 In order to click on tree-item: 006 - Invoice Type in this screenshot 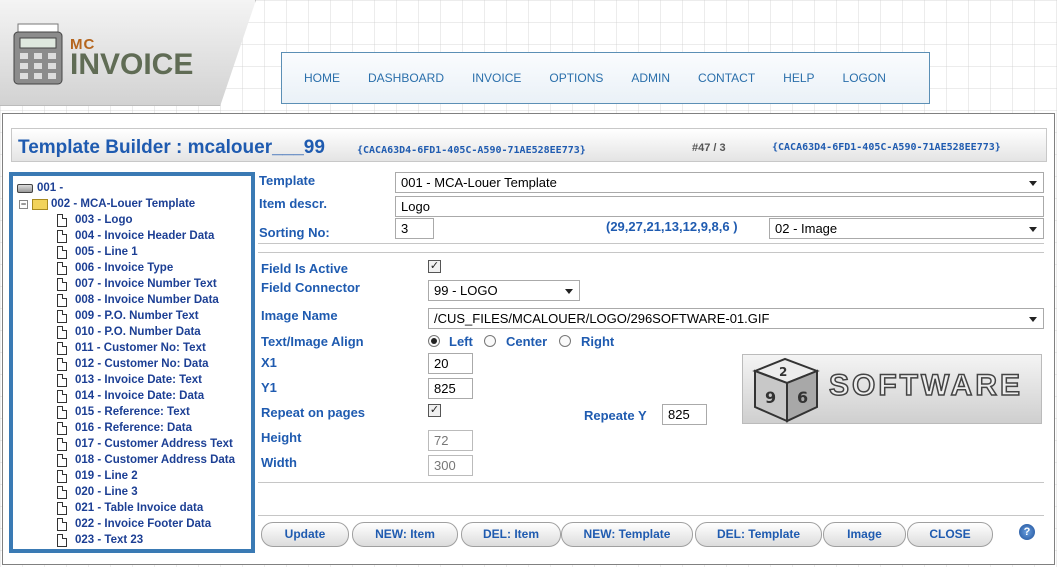, I will do `click(133, 268)`.